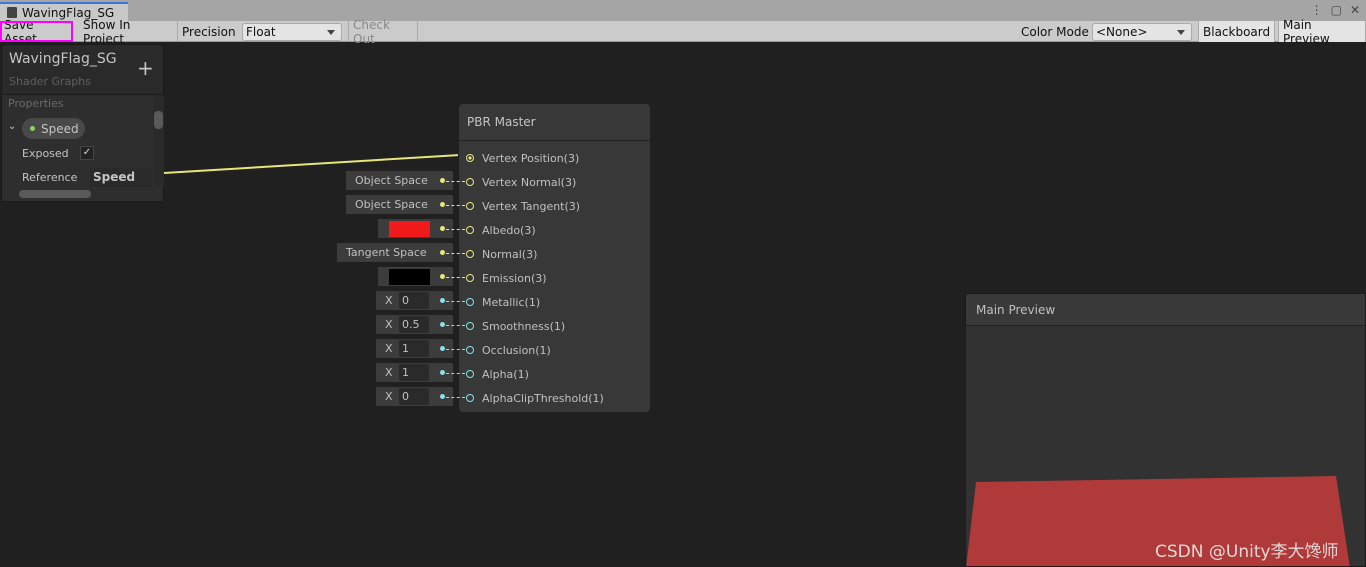 This screenshot has height=567, width=1366. I want to click on float-input-6: X0, so click(414, 300).